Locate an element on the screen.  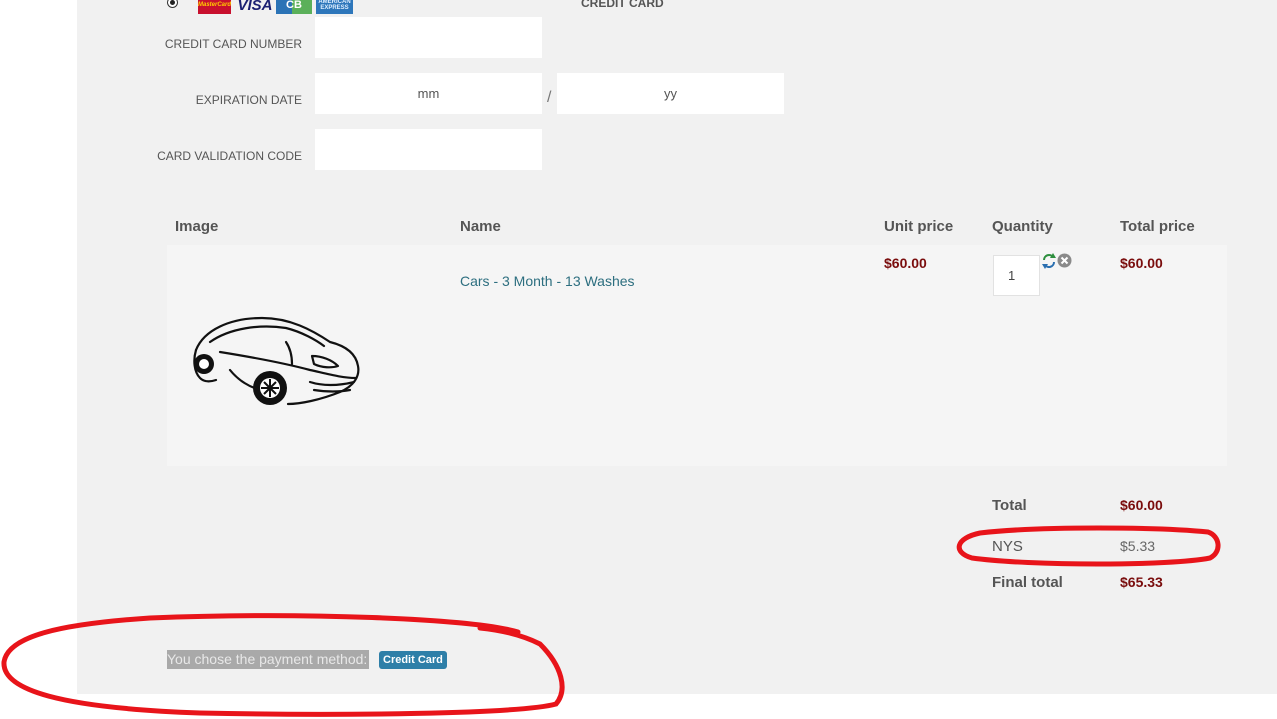
unit-price-value: $60.00 is located at coordinates (905, 263).